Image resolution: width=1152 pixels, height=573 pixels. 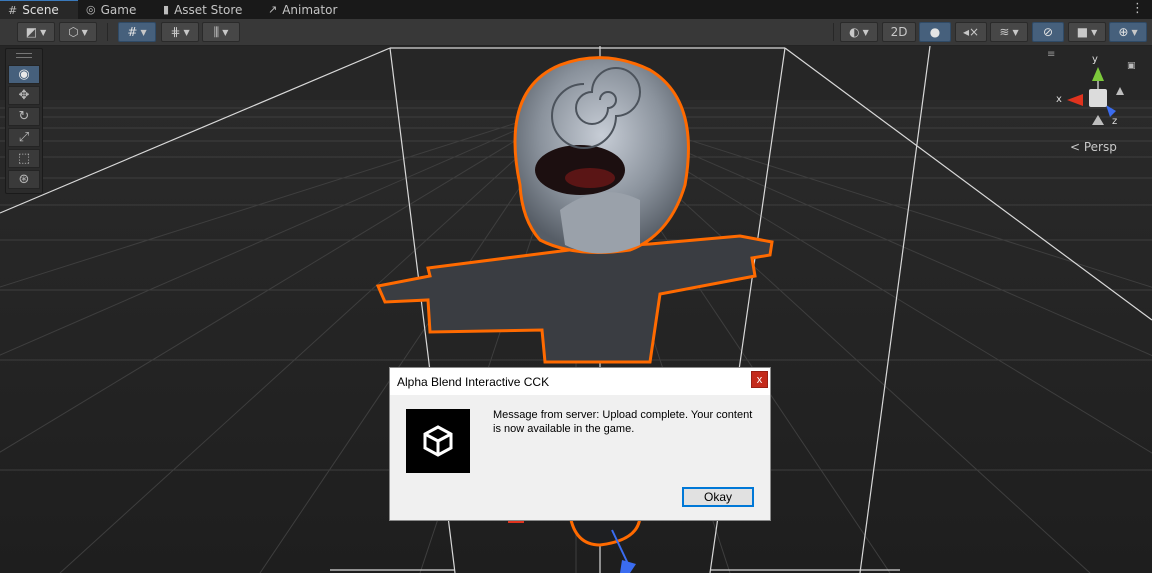 I want to click on render-mode-button: ◐ ▼, so click(x=859, y=32).